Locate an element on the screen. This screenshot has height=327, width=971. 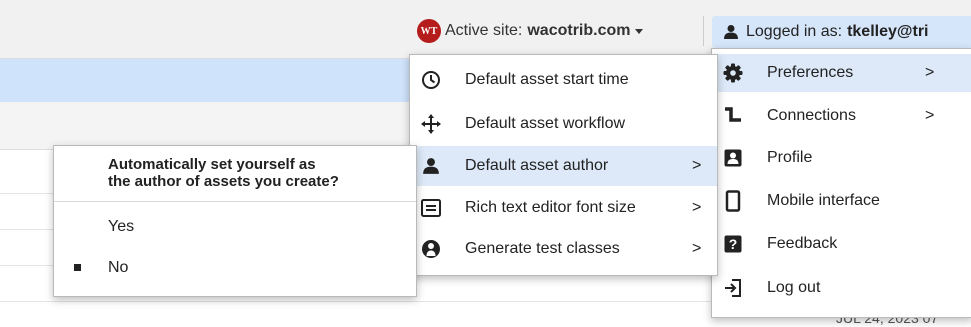
author-option-yes: Yes is located at coordinates (235, 227).